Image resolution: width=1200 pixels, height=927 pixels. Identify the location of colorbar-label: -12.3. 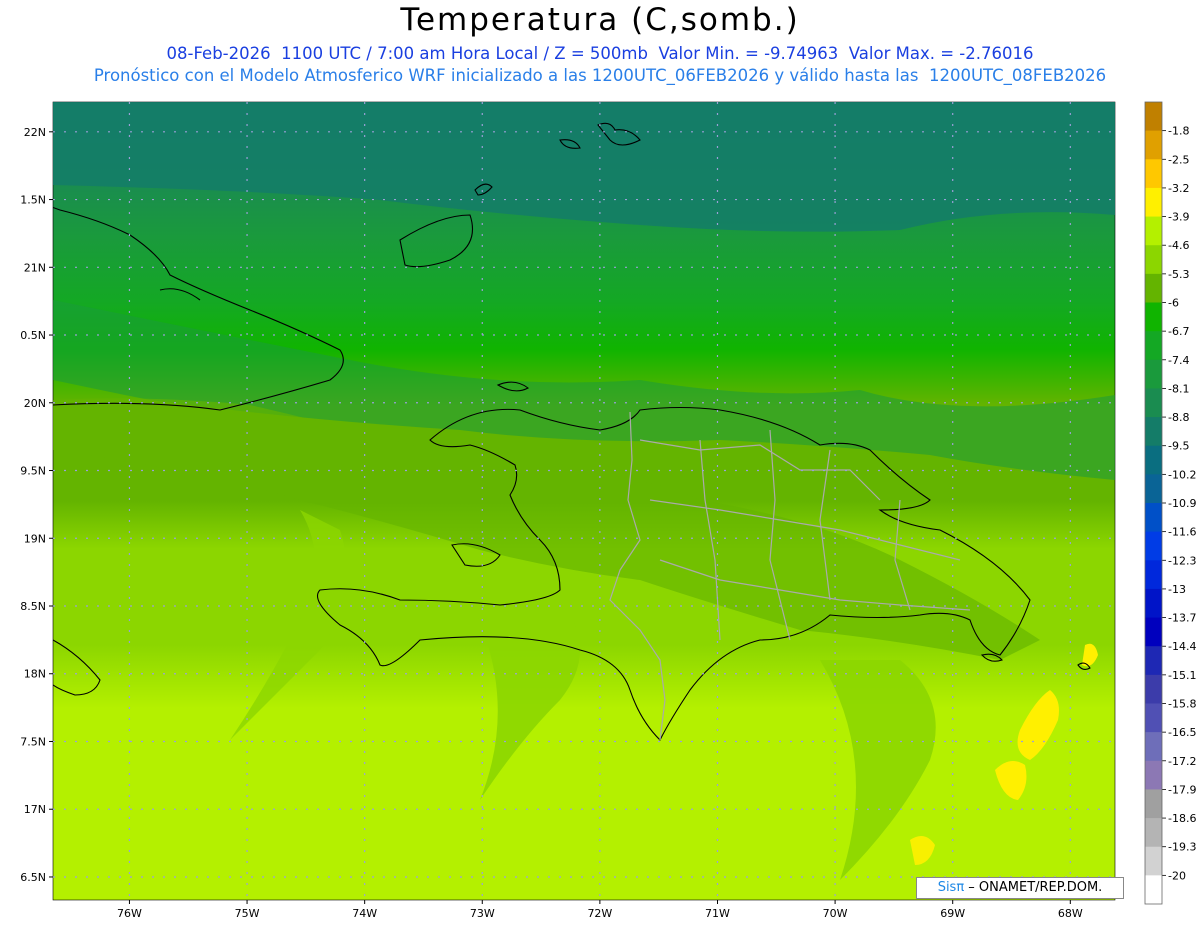
(1182, 560).